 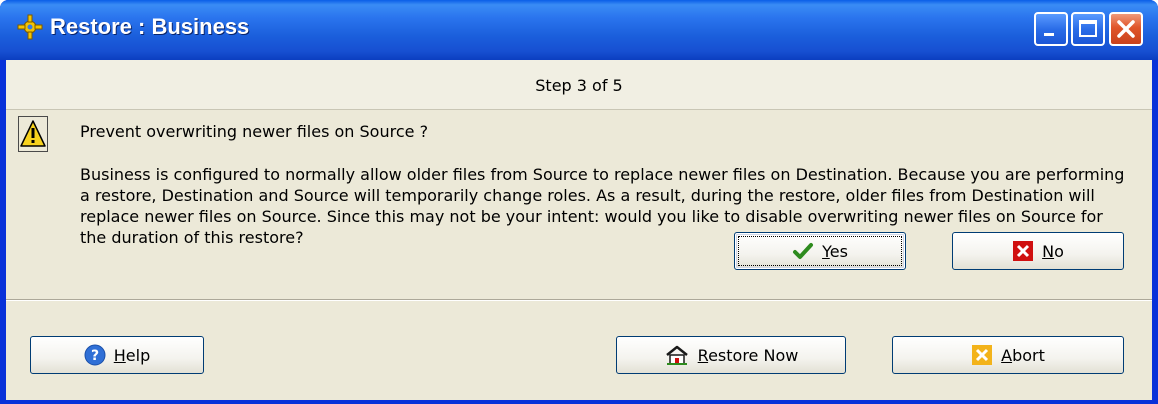 I want to click on title-bar: Restore : Business, so click(x=579, y=30).